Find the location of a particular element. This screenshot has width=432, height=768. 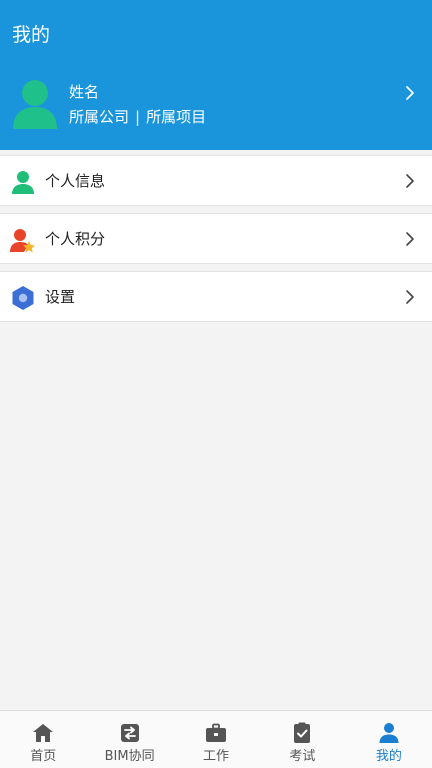

tab-mine: 我的 is located at coordinates (389, 739).